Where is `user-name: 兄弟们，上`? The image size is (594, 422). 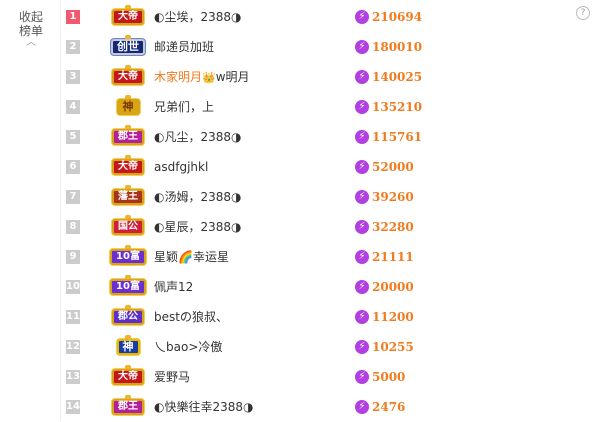 user-name: 兄弟们，上 is located at coordinates (184, 107).